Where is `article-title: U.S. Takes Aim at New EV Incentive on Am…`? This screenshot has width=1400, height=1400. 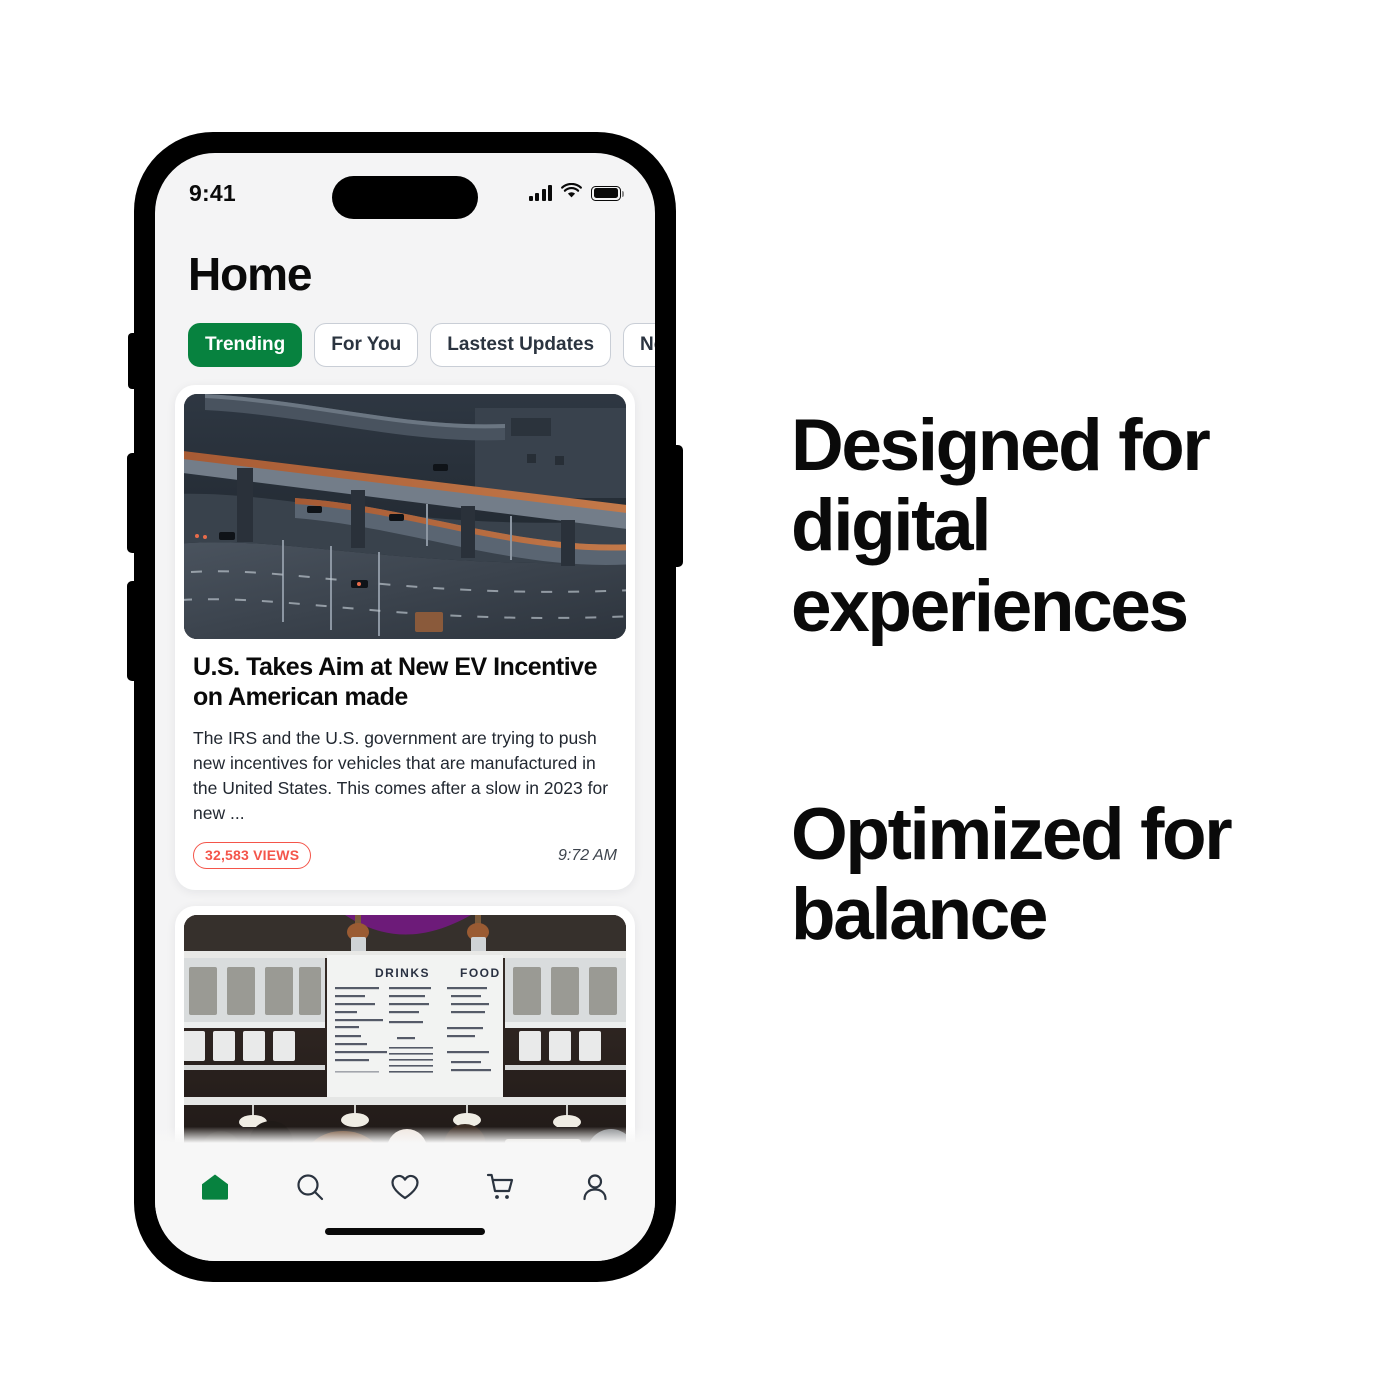 article-title: U.S. Takes Aim at New EV Incentive on Am… is located at coordinates (395, 682).